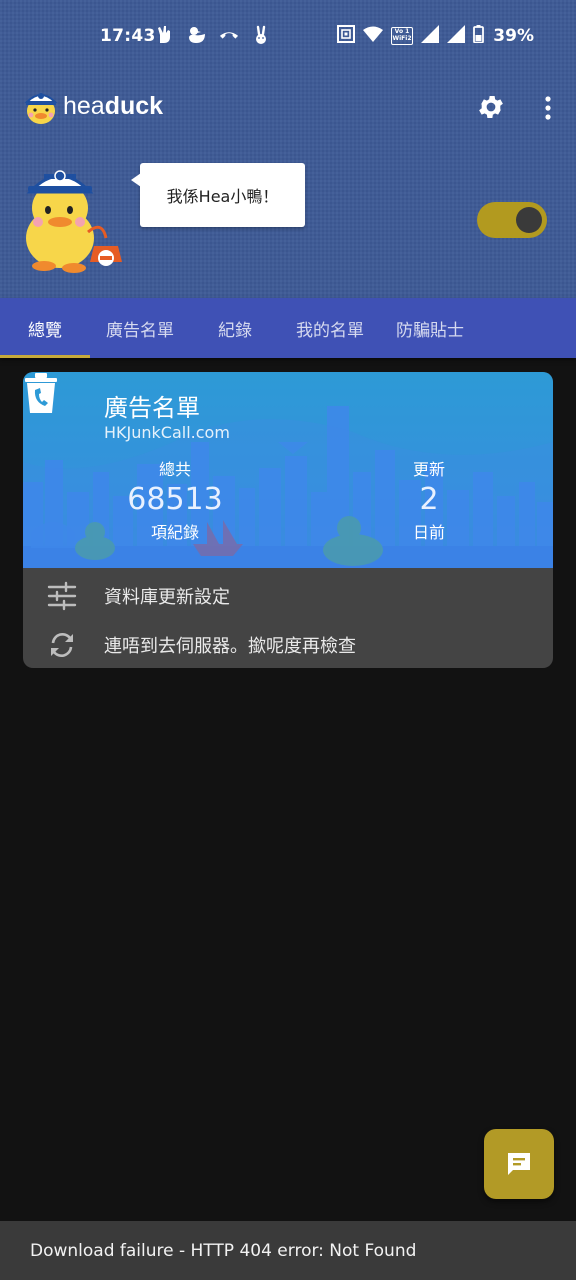 The height and width of the screenshot is (1280, 576). Describe the element at coordinates (261, 35) in the screenshot. I see `rabbit-icon` at that location.